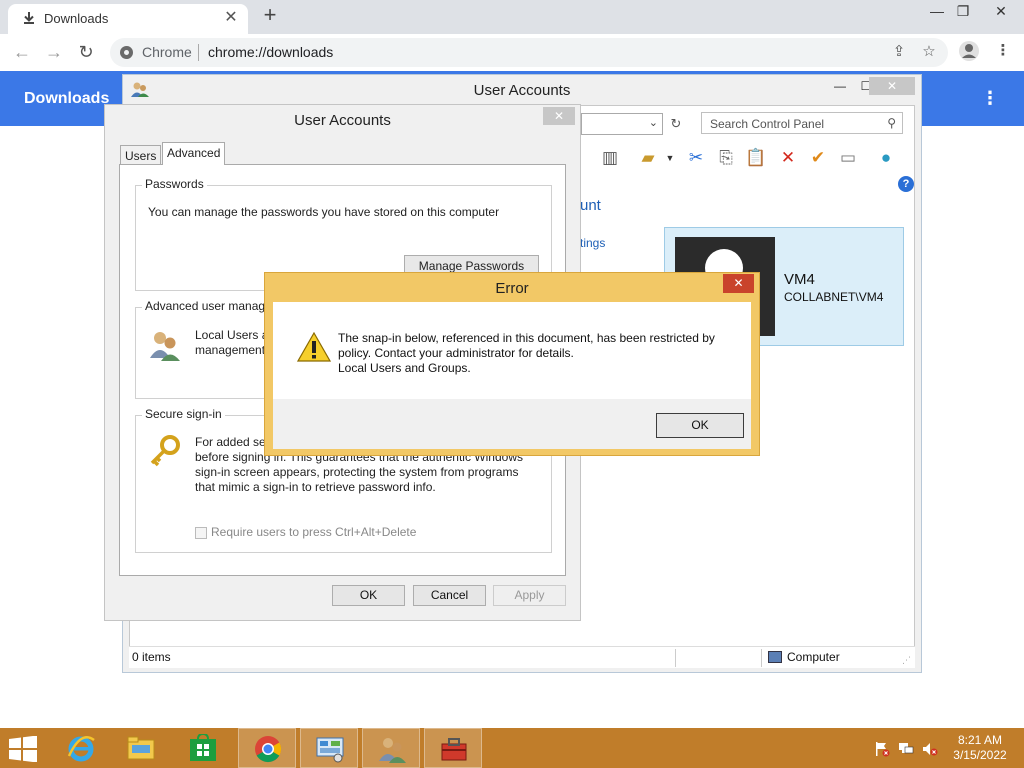 This screenshot has width=1024, height=768. What do you see at coordinates (696, 158) in the screenshot?
I see `cut-icon: ✂` at bounding box center [696, 158].